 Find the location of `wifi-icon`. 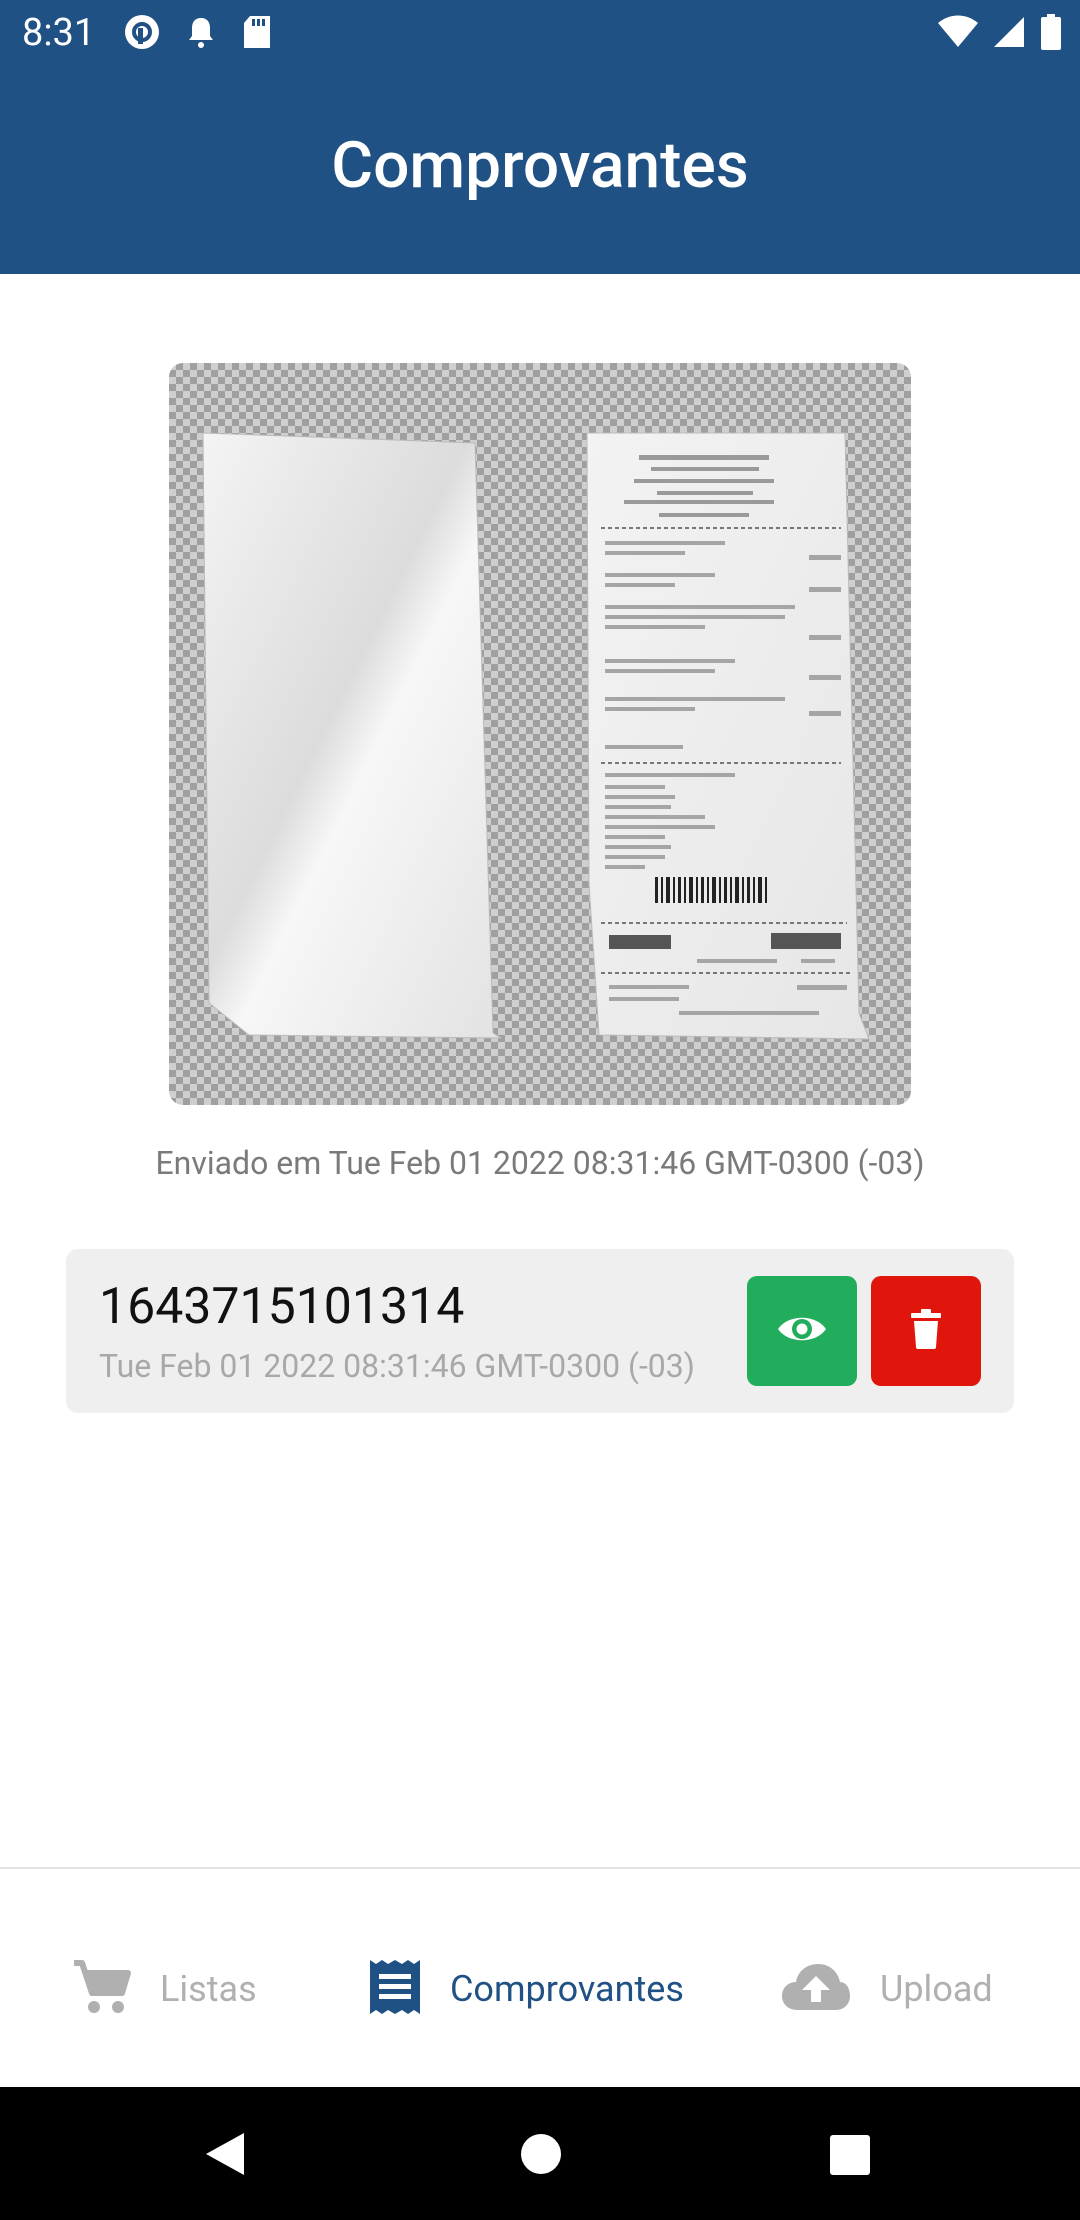

wifi-icon is located at coordinates (958, 34).